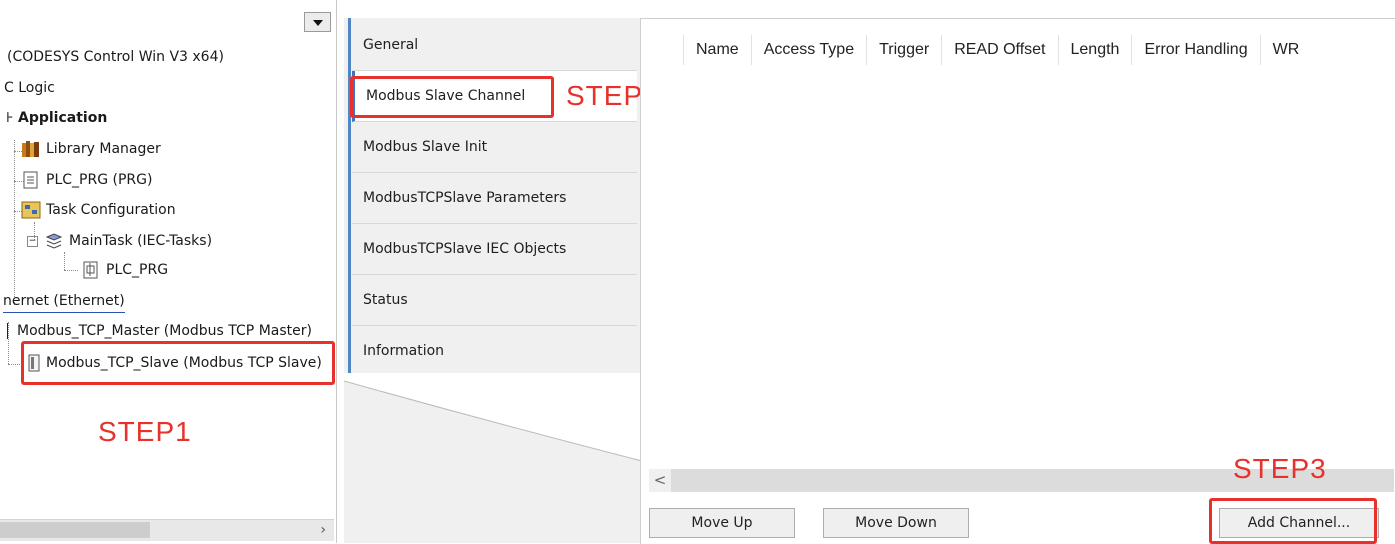  Describe the element at coordinates (722, 523) in the screenshot. I see `move-up-button: Move Up` at that location.